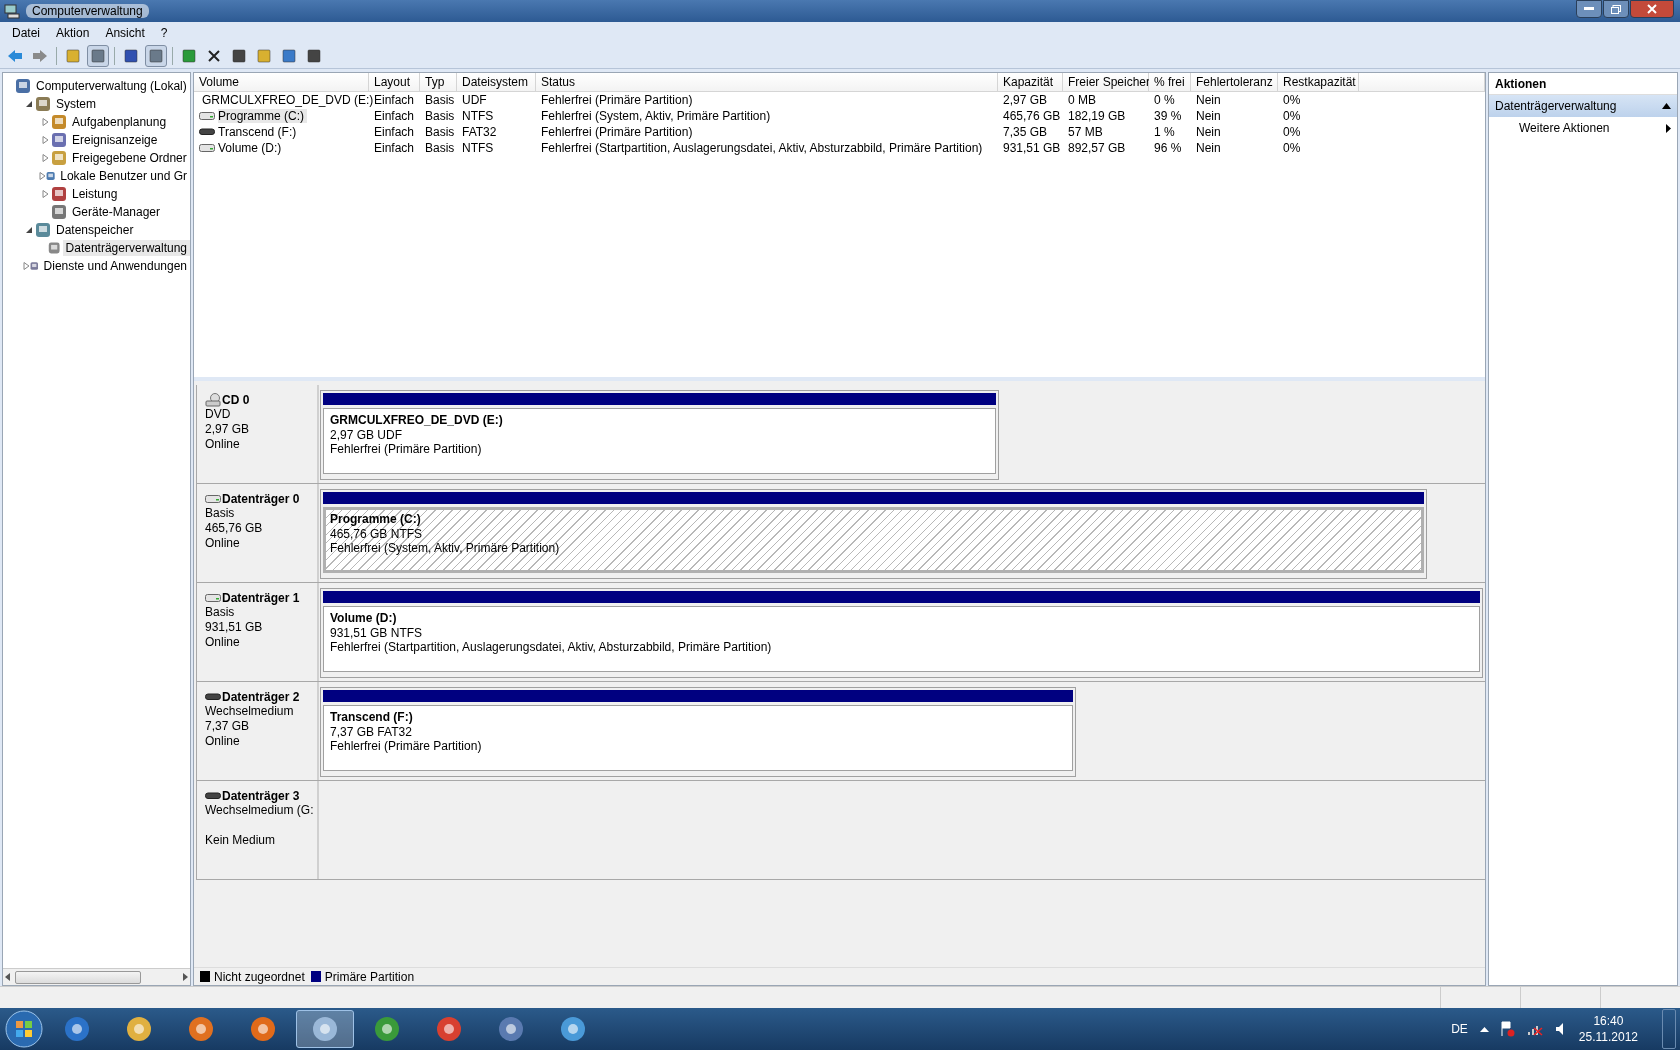 The image size is (1680, 1050). I want to click on menu-item: ?, so click(164, 32).